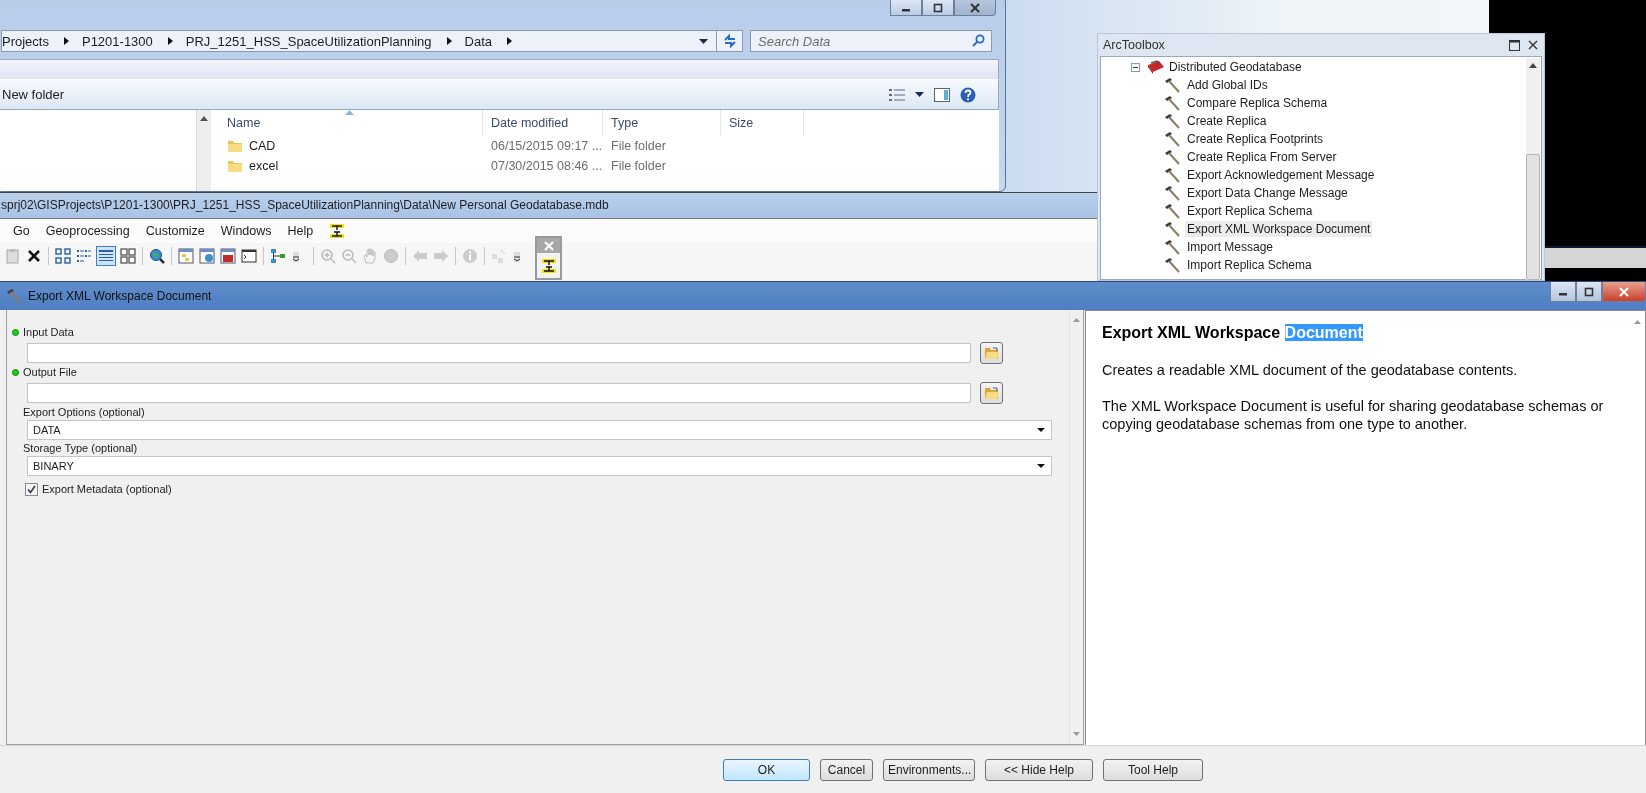  What do you see at coordinates (846, 770) in the screenshot?
I see `dialog-button: Cancel` at bounding box center [846, 770].